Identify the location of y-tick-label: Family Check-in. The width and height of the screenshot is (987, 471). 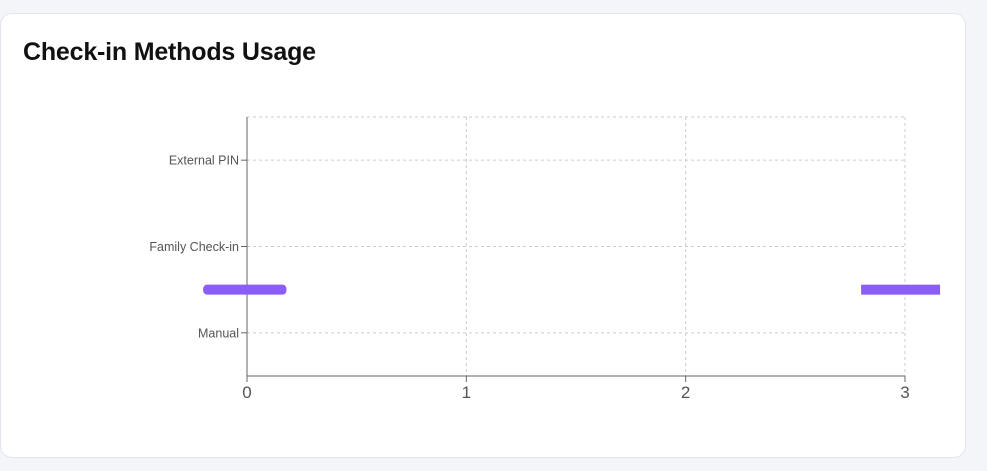
(194, 247).